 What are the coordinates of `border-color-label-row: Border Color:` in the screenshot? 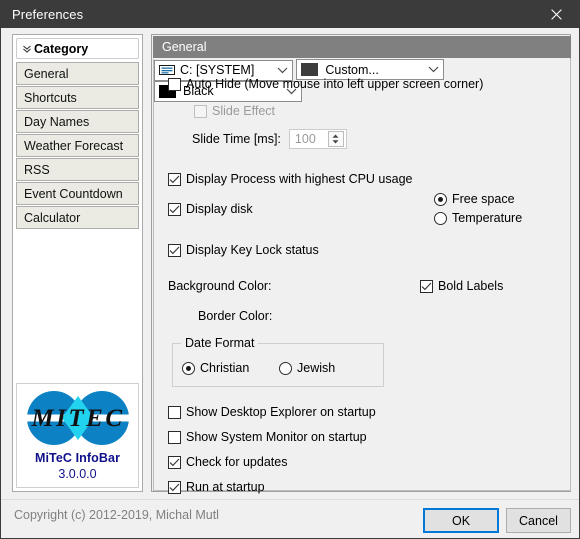 It's located at (235, 316).